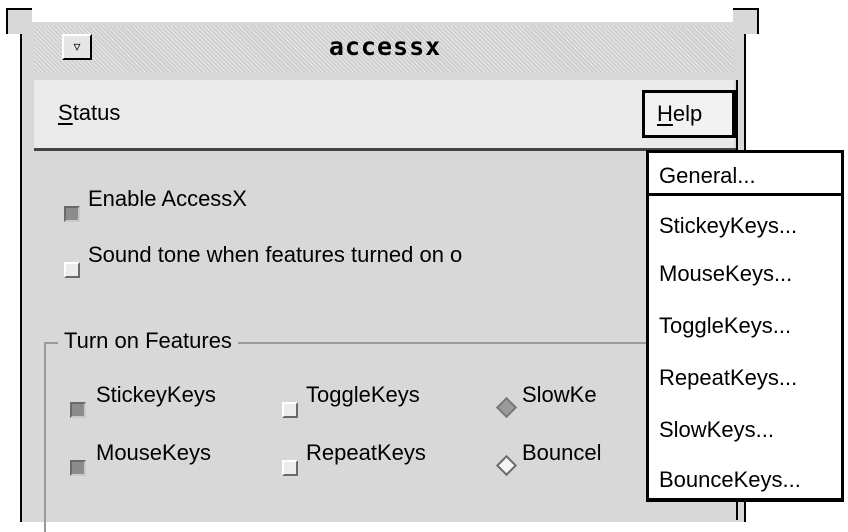  Describe the element at coordinates (156, 394) in the screenshot. I see `stickeykeys-label: StickeyKeys` at that location.